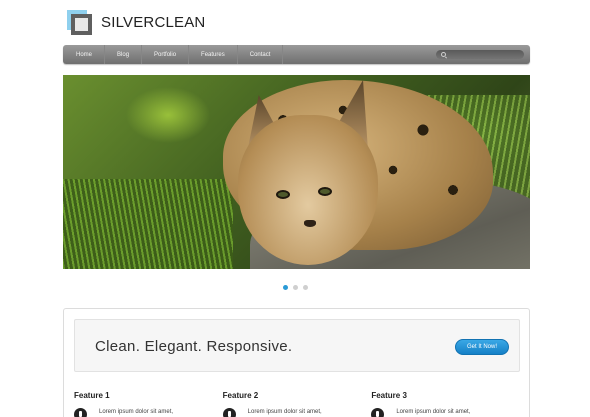 Image resolution: width=590 pixels, height=417 pixels. I want to click on feature-title: Feature 3, so click(389, 395).